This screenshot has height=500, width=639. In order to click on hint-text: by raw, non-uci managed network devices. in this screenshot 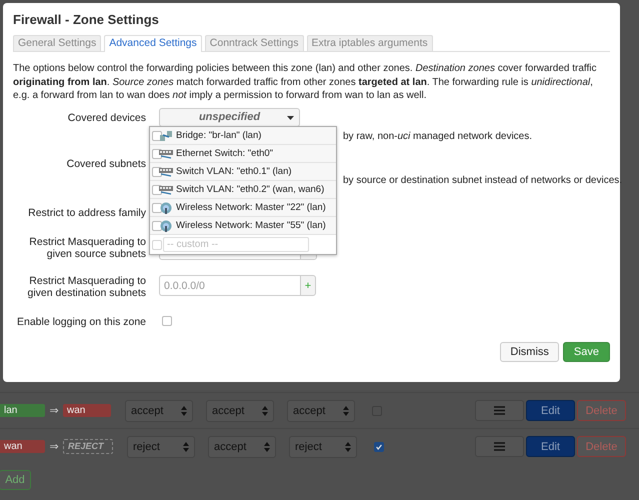, I will do `click(437, 136)`.